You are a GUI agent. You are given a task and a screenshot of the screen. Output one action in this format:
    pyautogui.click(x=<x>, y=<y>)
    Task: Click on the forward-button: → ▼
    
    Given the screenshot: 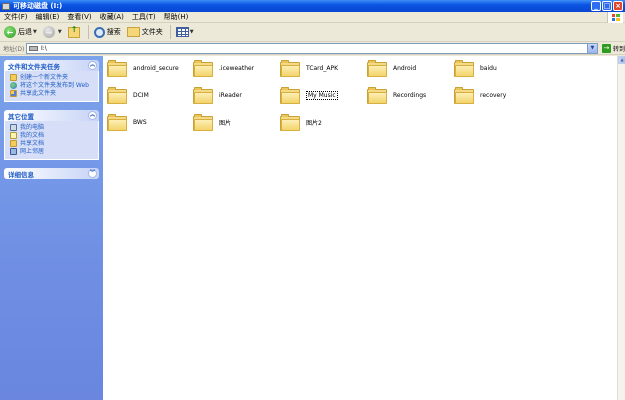 What is the action you would take?
    pyautogui.click(x=52, y=32)
    